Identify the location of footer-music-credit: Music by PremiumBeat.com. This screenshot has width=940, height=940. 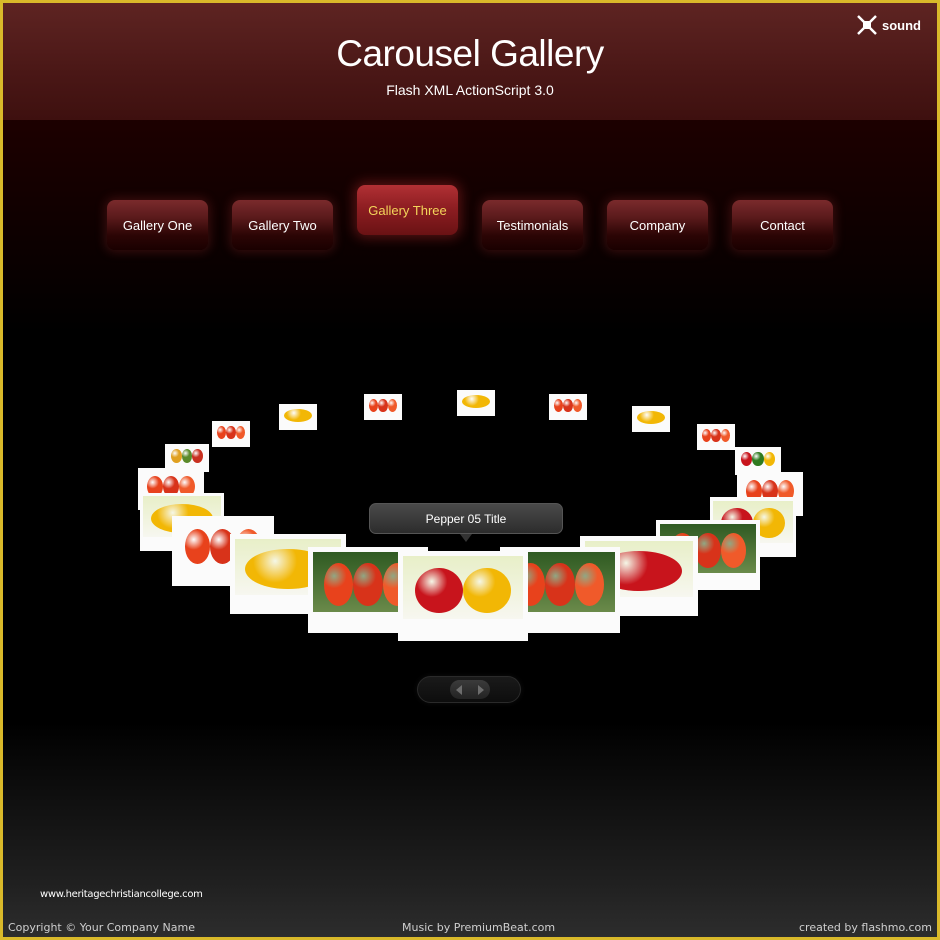
(478, 927).